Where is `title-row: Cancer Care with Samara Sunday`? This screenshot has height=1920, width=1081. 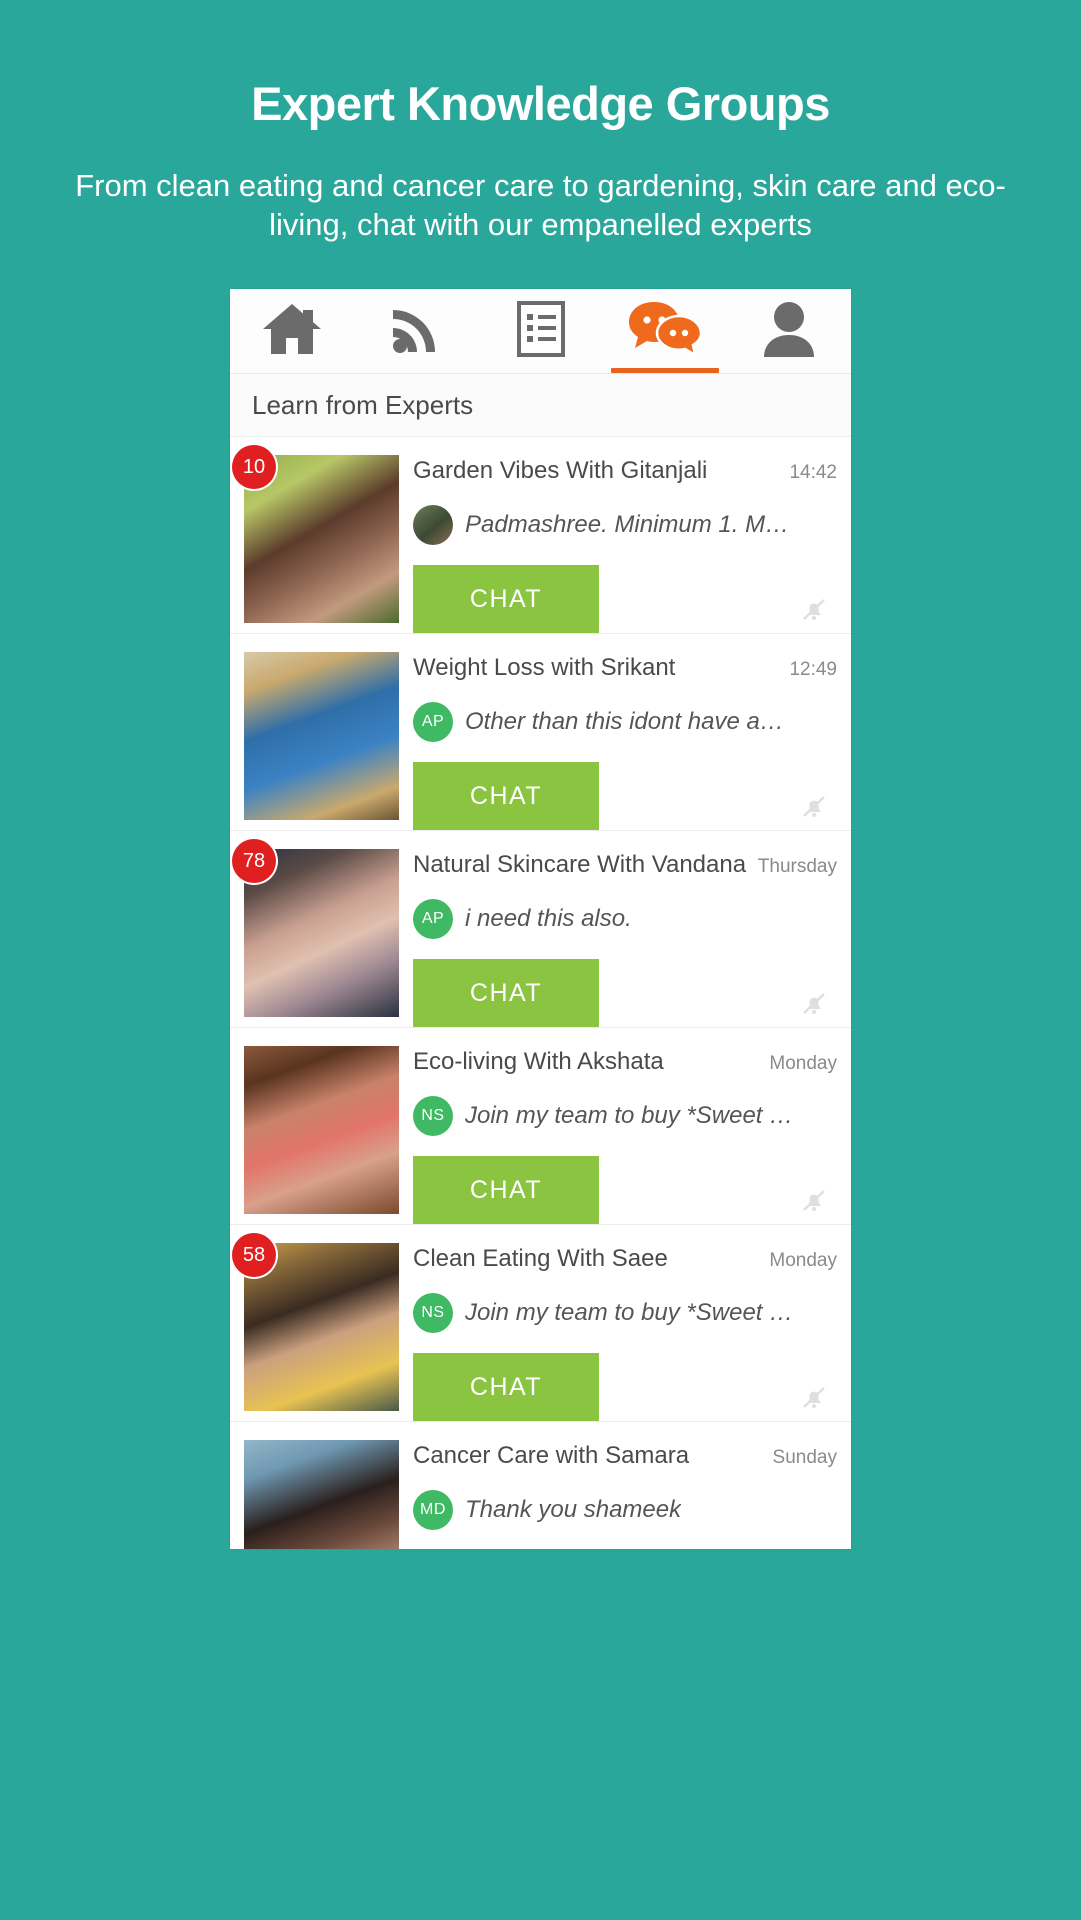 title-row: Cancer Care with Samara Sunday is located at coordinates (625, 1456).